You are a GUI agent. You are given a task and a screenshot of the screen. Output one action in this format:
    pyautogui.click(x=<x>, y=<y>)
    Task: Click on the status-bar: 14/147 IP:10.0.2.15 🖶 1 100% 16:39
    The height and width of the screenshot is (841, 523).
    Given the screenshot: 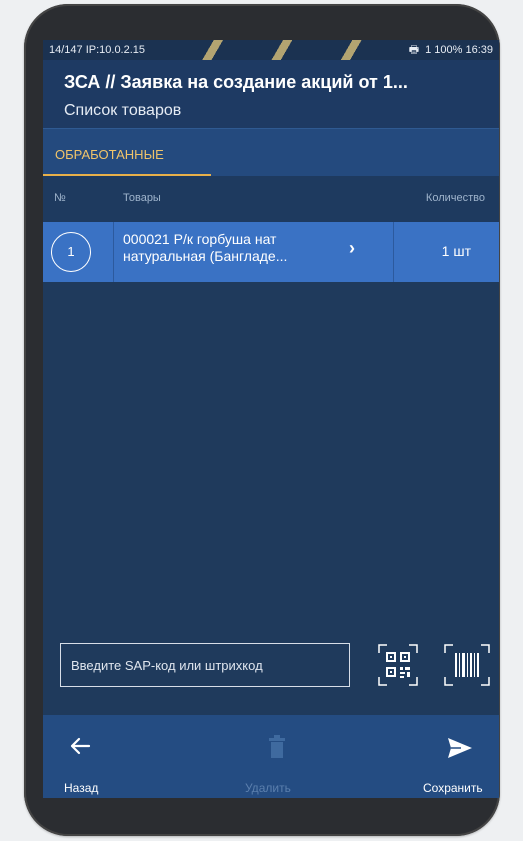 What is the action you would take?
    pyautogui.click(x=271, y=50)
    